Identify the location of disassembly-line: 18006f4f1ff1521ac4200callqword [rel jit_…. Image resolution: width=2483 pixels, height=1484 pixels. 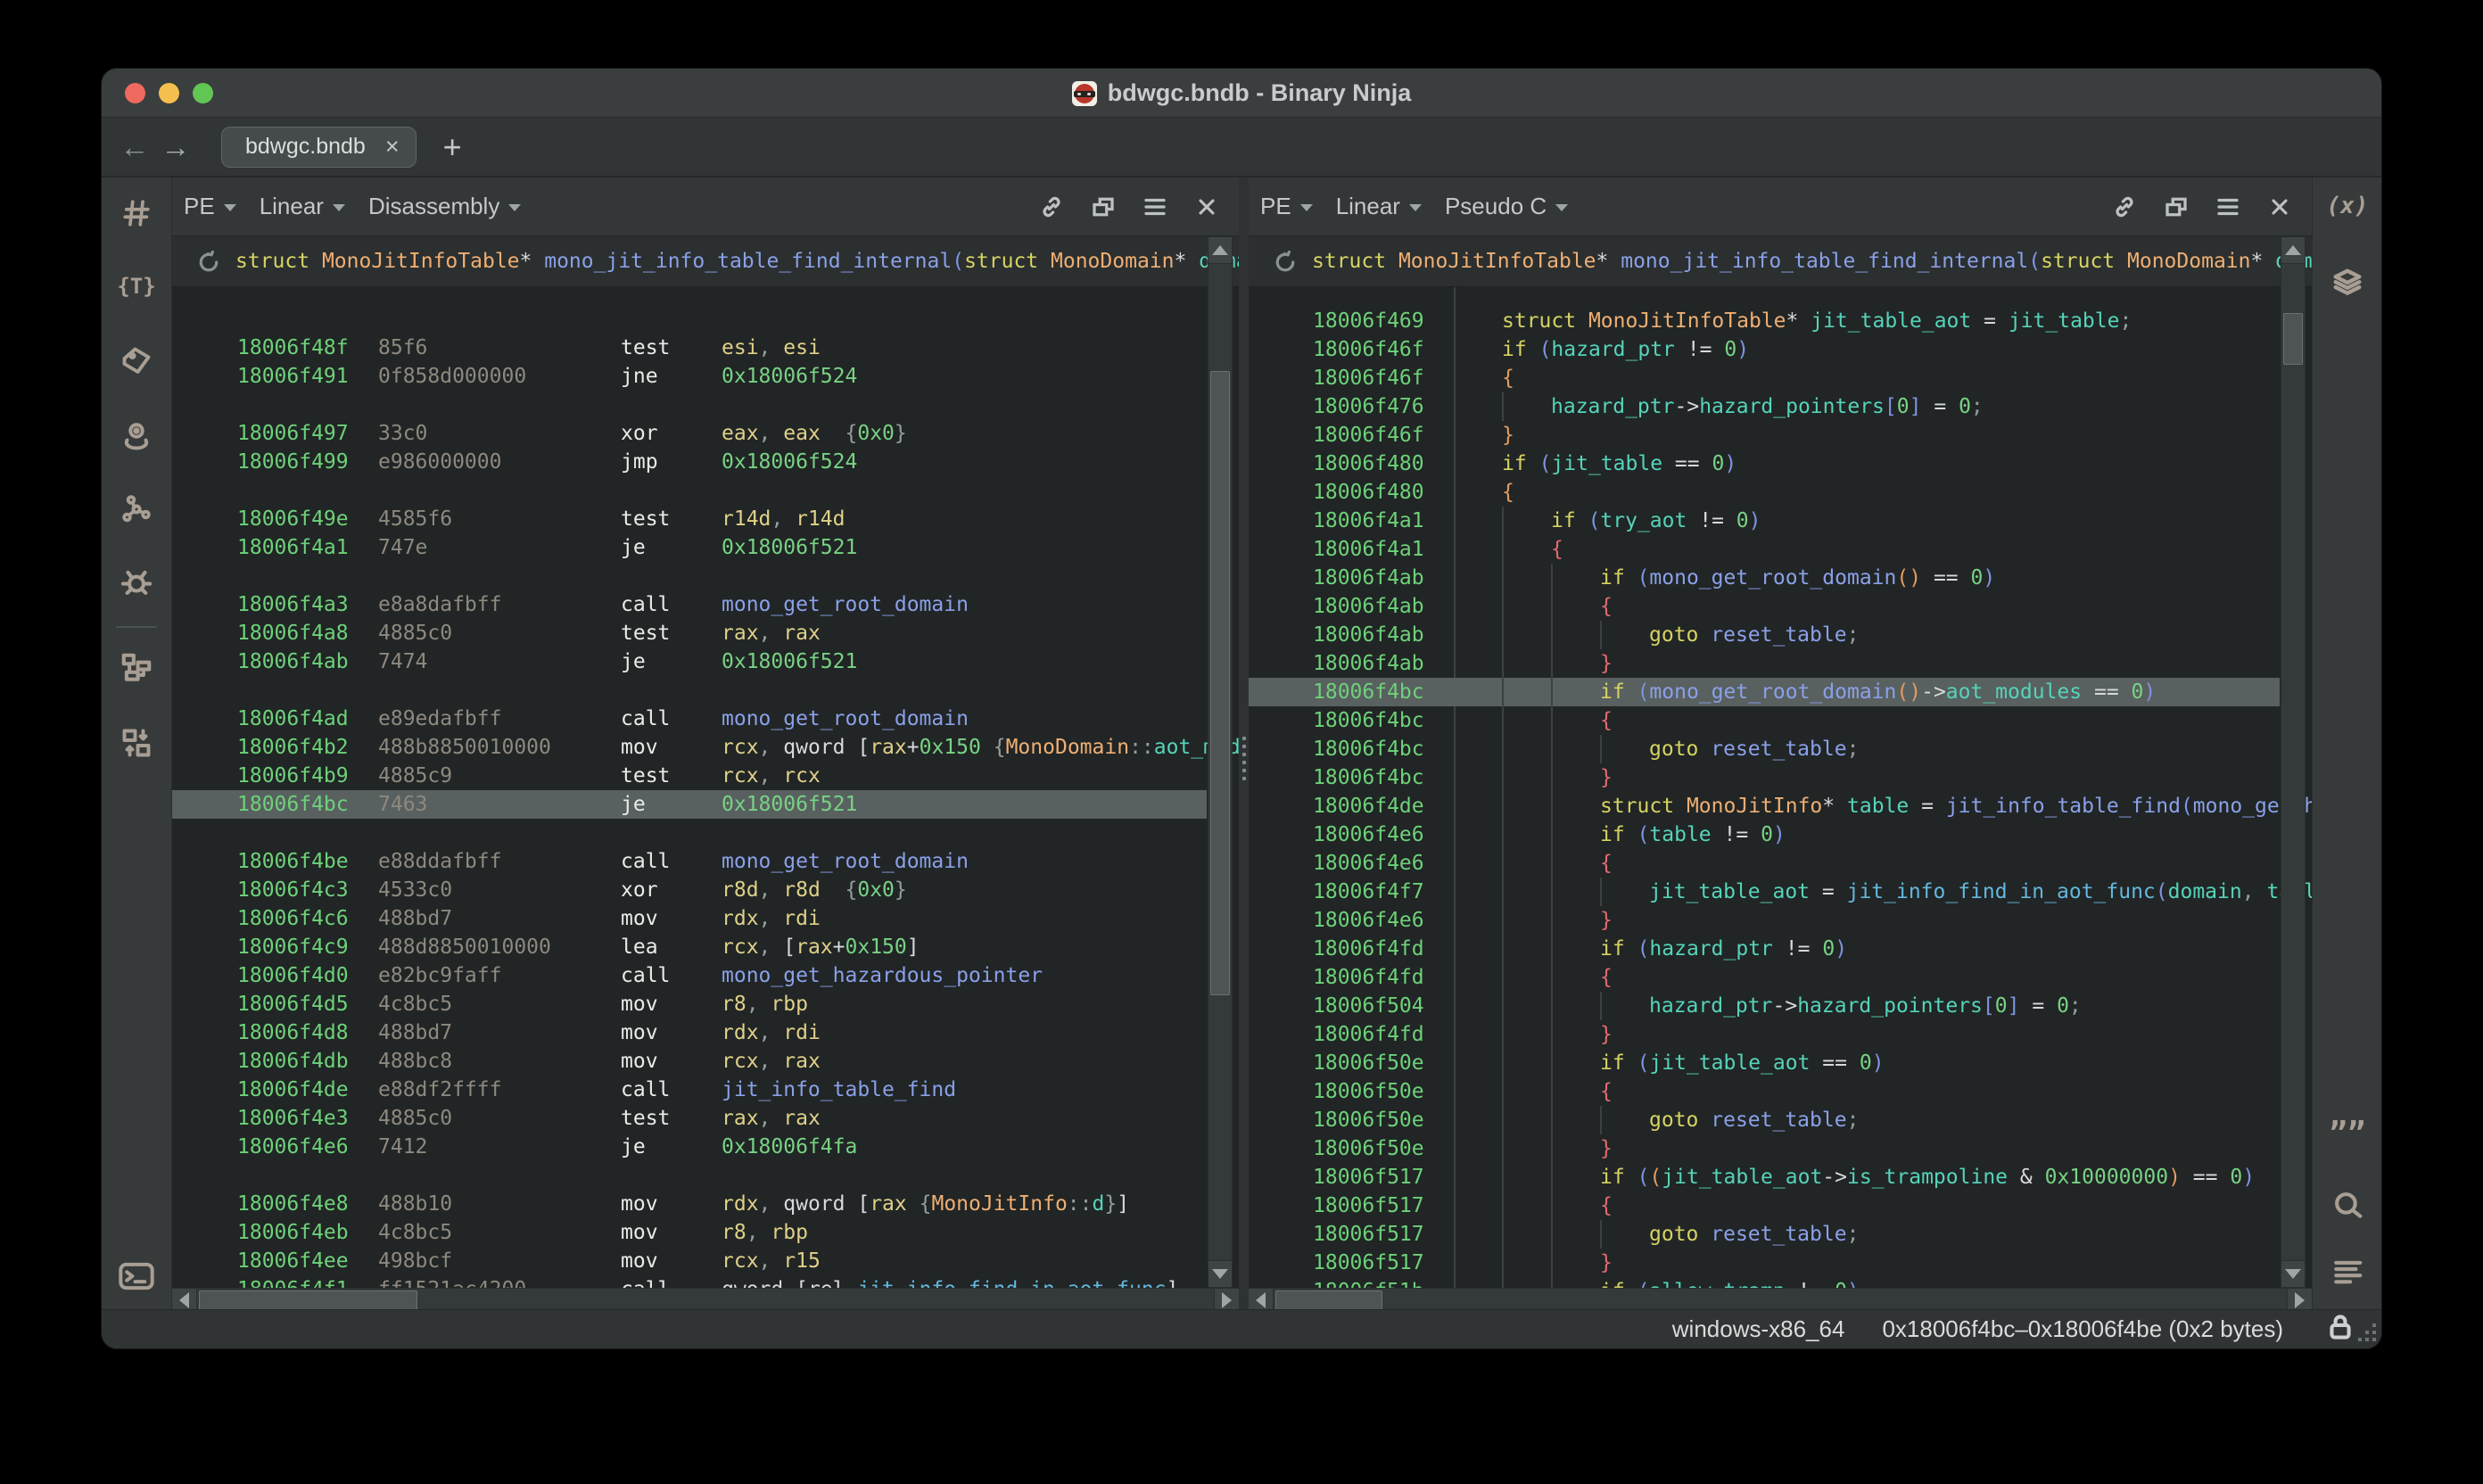
(689, 1281).